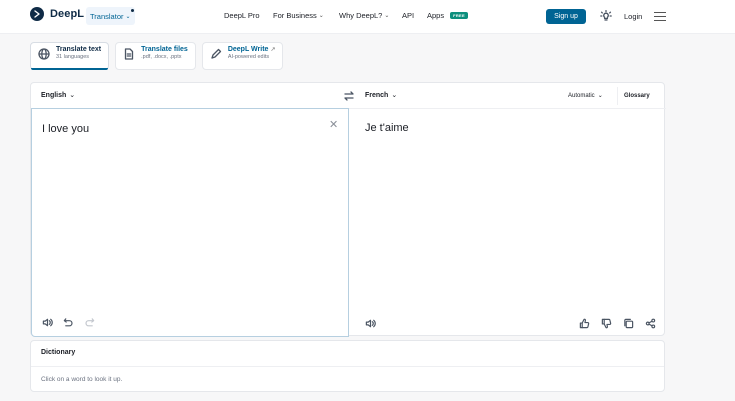 The height and width of the screenshot is (401, 735). I want to click on target-language-label: French, so click(377, 95).